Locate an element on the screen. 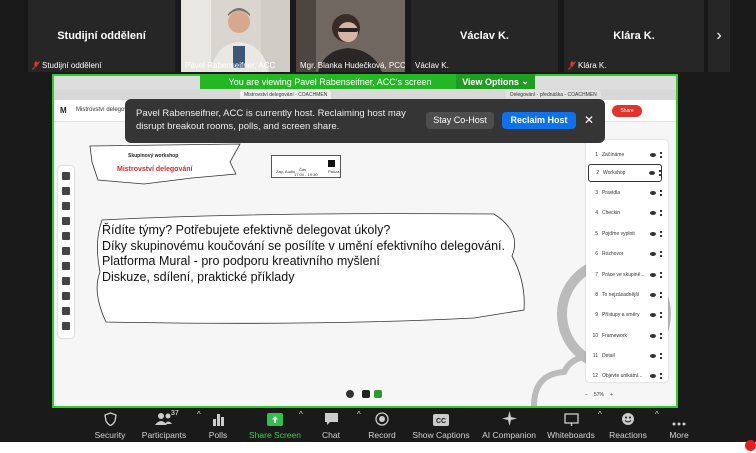 The image size is (756, 453). outline-item: 5 Pojďme vyplnit is located at coordinates (625, 234).